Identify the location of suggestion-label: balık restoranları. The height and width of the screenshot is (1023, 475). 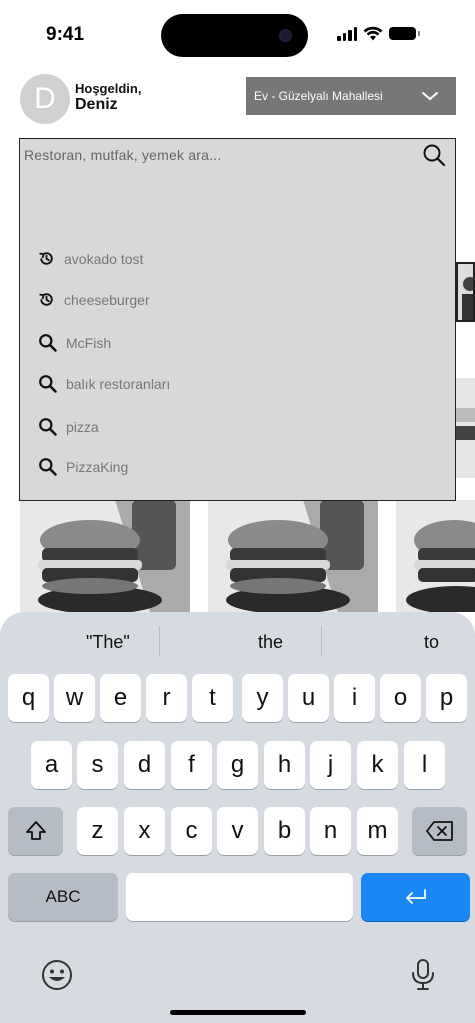
(118, 383).